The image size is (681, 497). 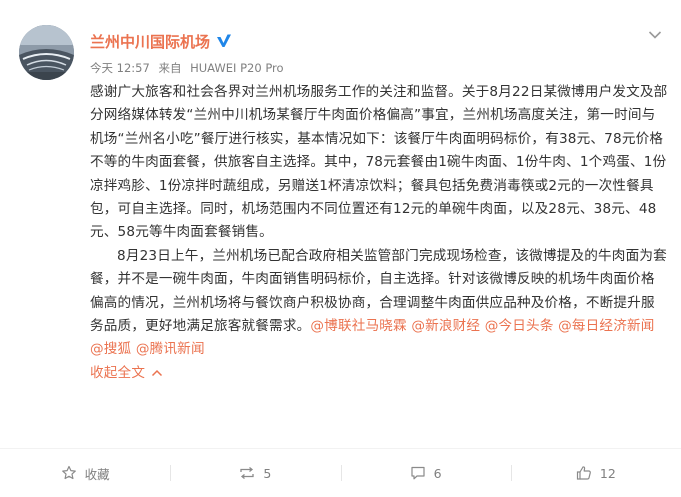 I want to click on verified-icon, so click(x=224, y=40).